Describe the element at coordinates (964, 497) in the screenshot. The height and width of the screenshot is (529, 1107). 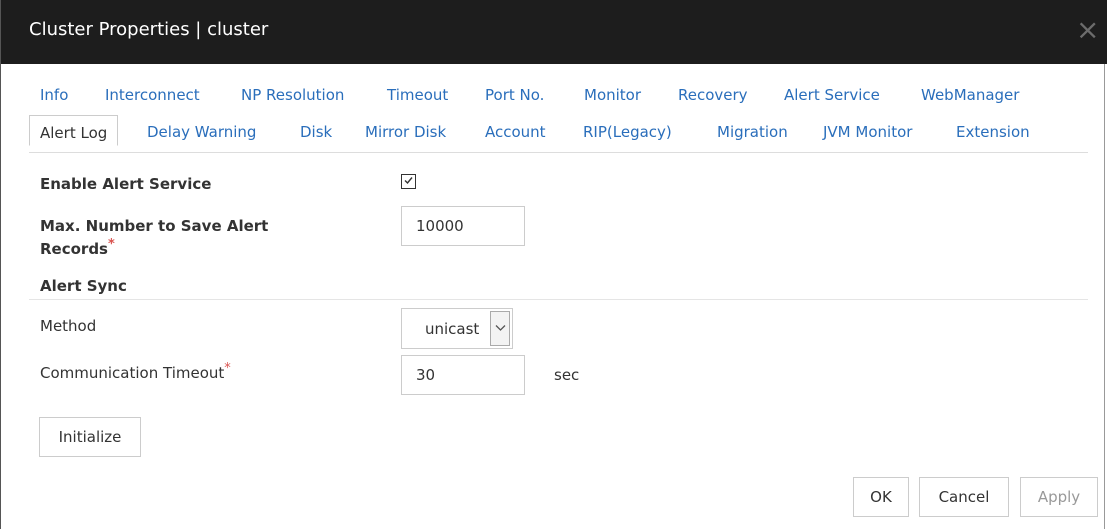
I see `cancel-button: Cancel` at that location.